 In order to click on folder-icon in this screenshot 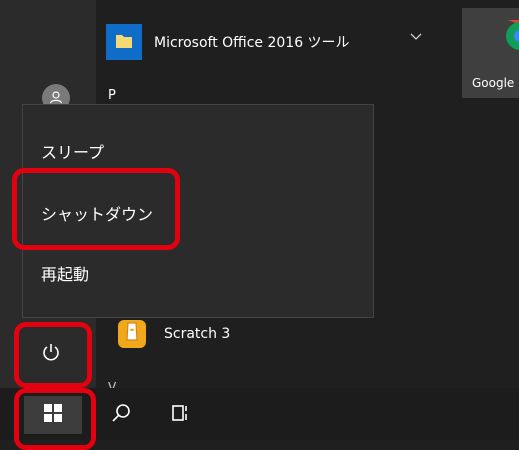, I will do `click(124, 42)`.